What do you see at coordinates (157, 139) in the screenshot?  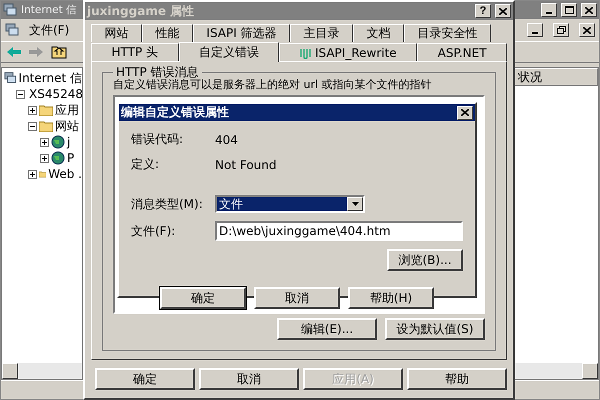 I see `field-label: 错误代码:` at bounding box center [157, 139].